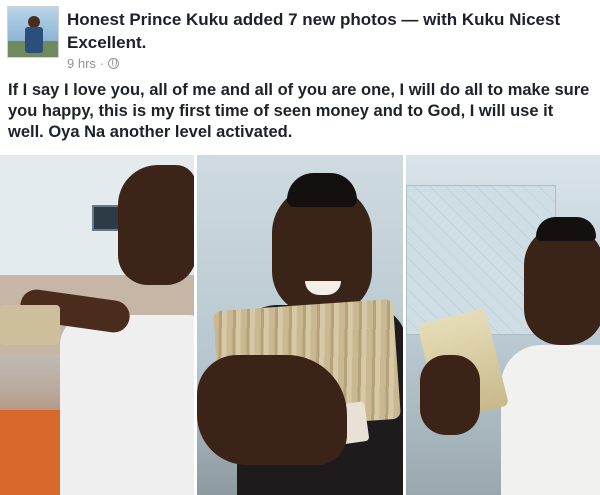 This screenshot has height=495, width=600. I want to click on photo-3-hand, so click(450, 395).